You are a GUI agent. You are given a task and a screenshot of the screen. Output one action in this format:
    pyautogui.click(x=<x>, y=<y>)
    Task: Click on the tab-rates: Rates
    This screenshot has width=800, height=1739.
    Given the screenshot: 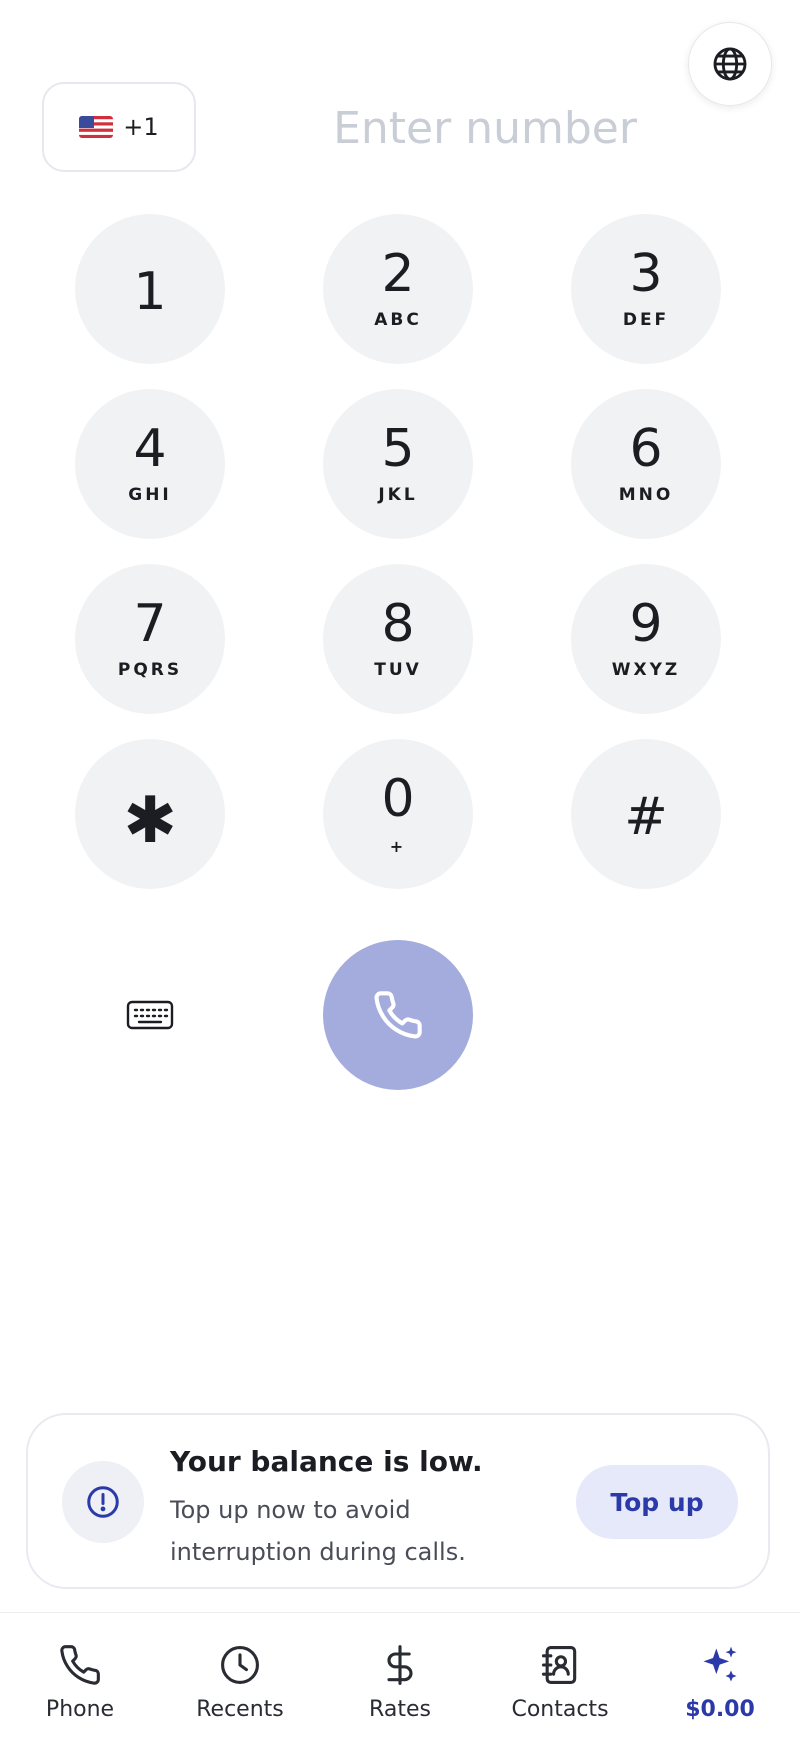 What is the action you would take?
    pyautogui.click(x=400, y=1676)
    